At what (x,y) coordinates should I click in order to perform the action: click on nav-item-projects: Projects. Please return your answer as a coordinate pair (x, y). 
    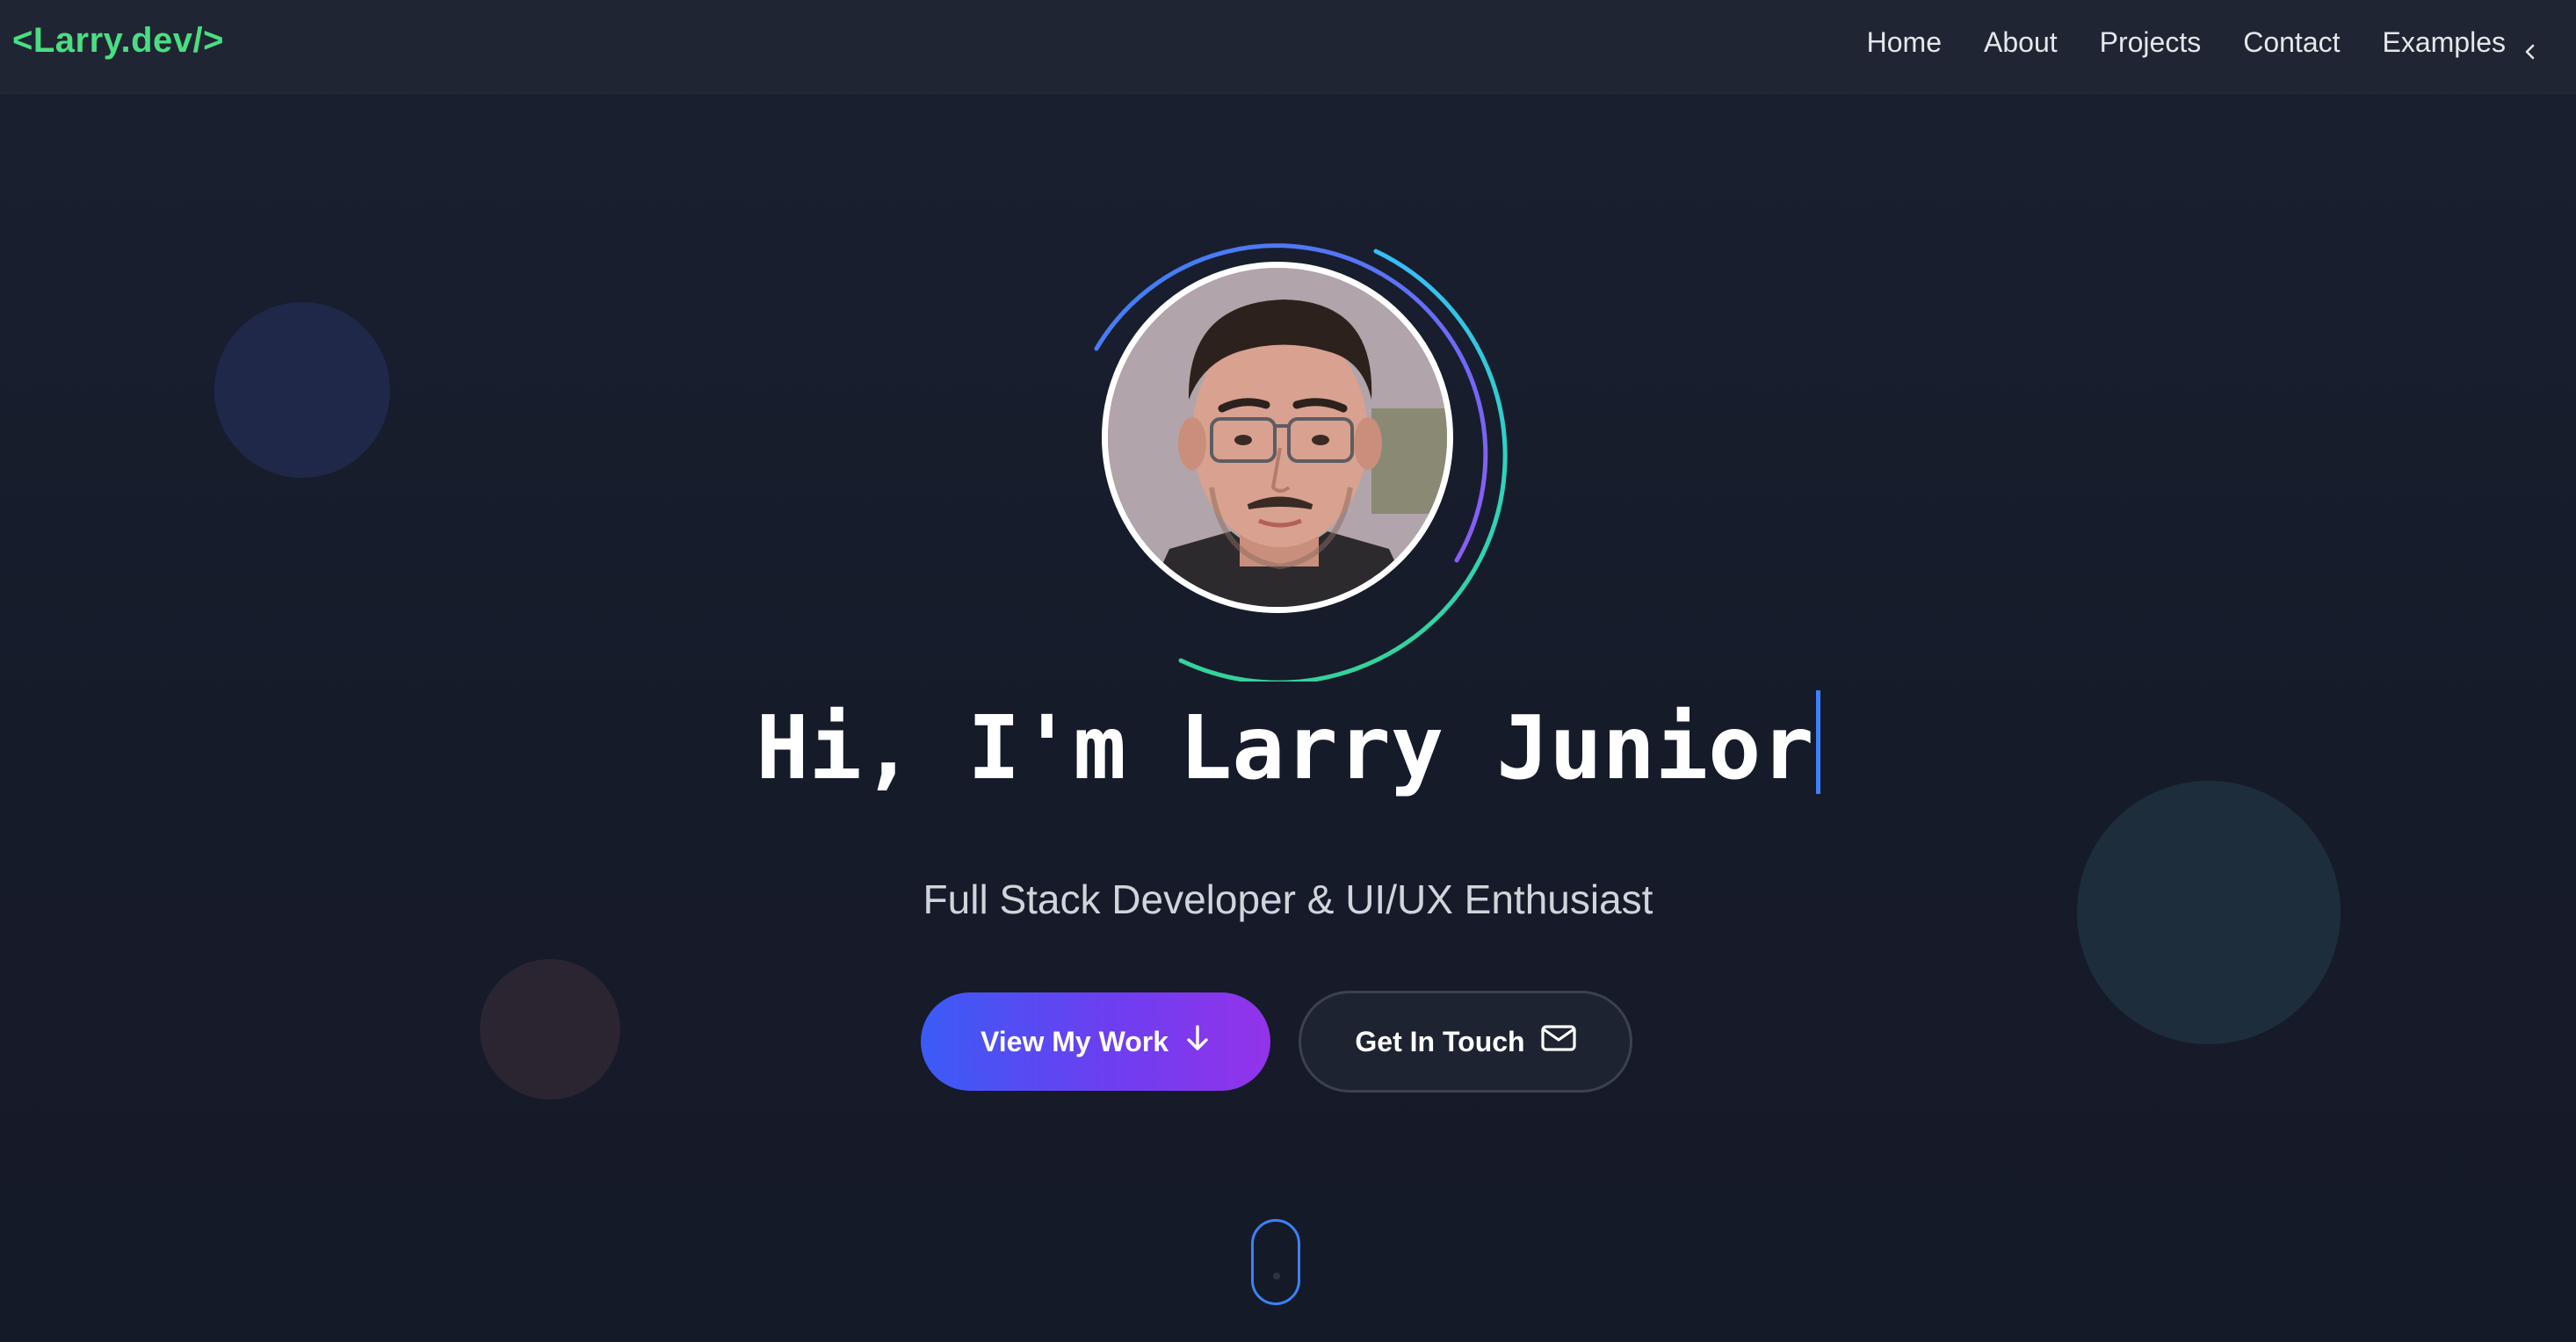
    Looking at the image, I should click on (2151, 42).